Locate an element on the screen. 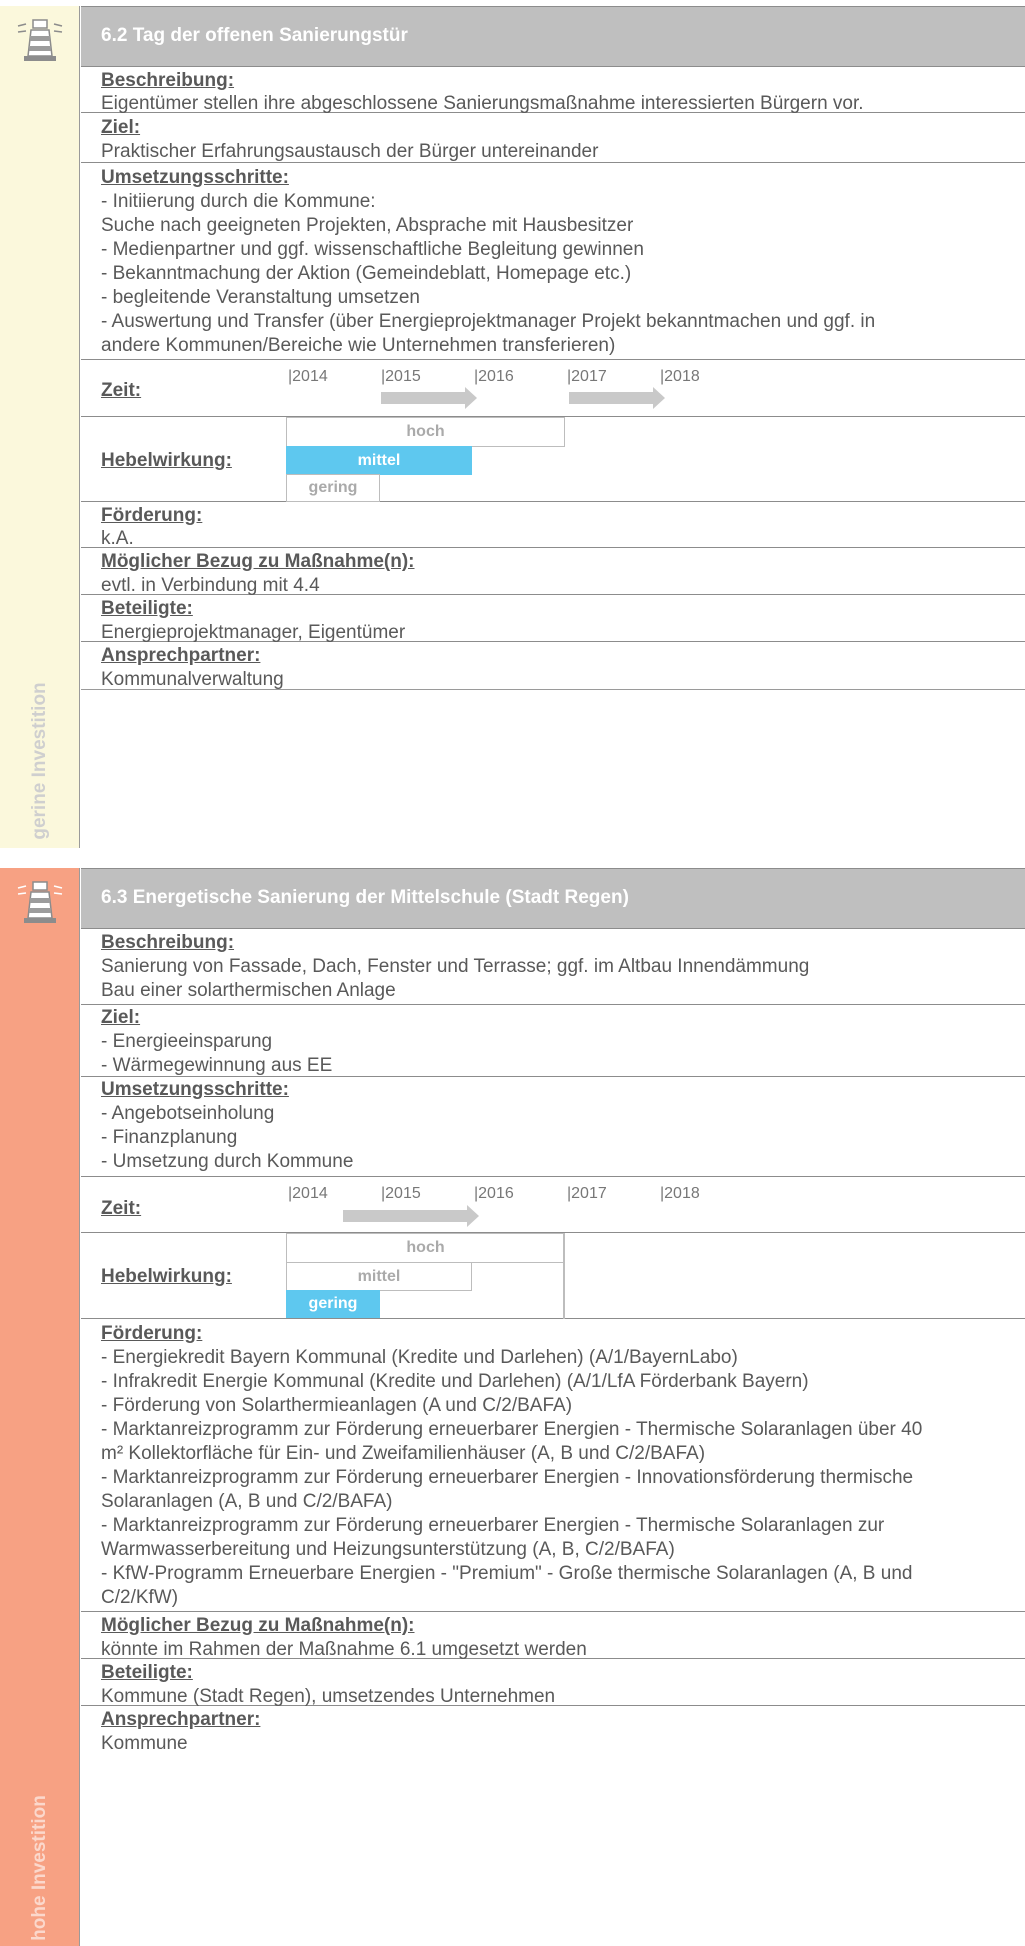 This screenshot has width=1025, height=1946. text-line: Energieprojektmanager, Eigentümer is located at coordinates (253, 632).